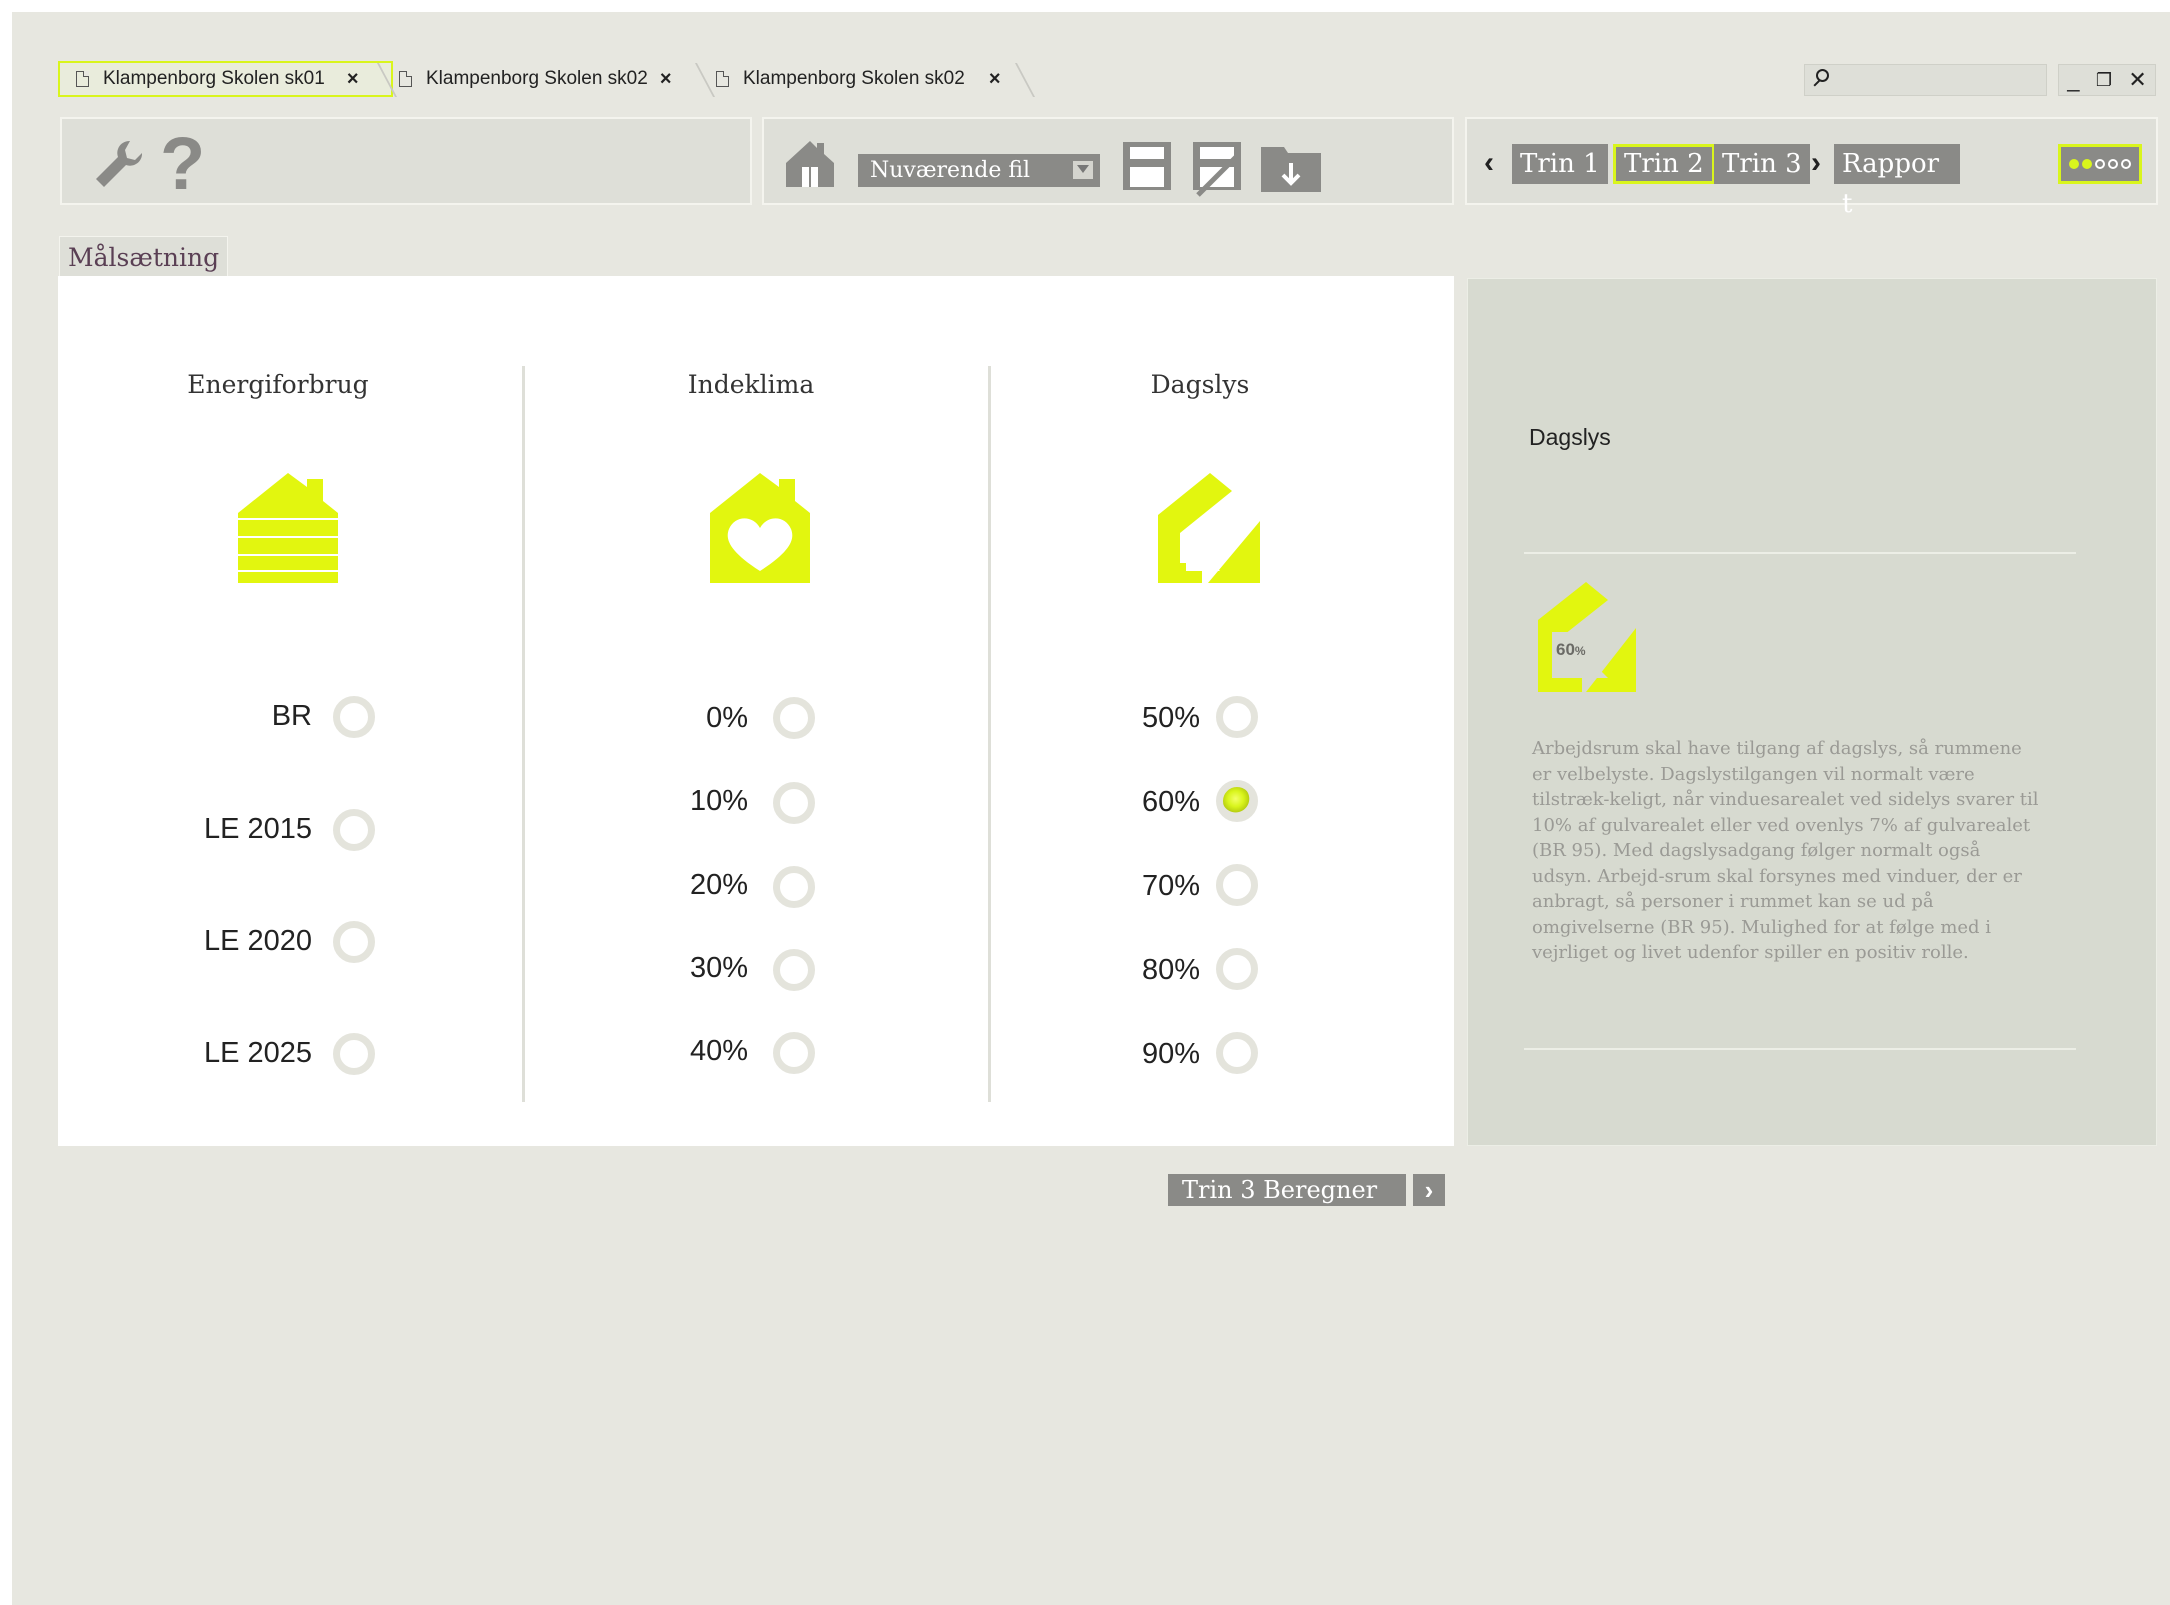 This screenshot has width=2170, height=1605. Describe the element at coordinates (1570, 437) in the screenshot. I see `side-panel-title: Dagslys` at that location.